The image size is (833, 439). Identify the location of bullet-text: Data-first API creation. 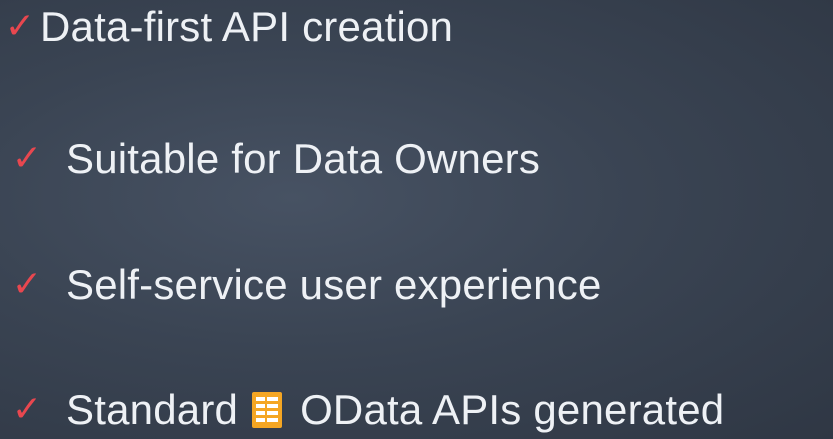
(247, 26).